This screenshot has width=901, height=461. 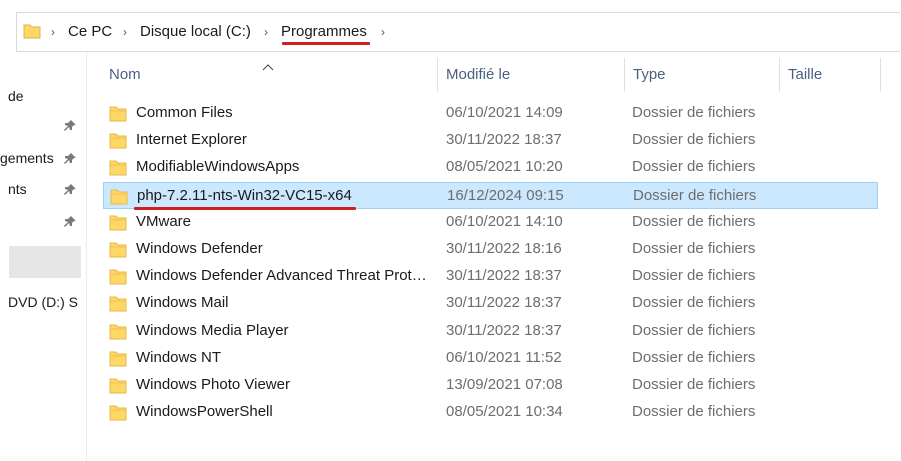 I want to click on file-name: Windows Media Player, so click(x=212, y=330).